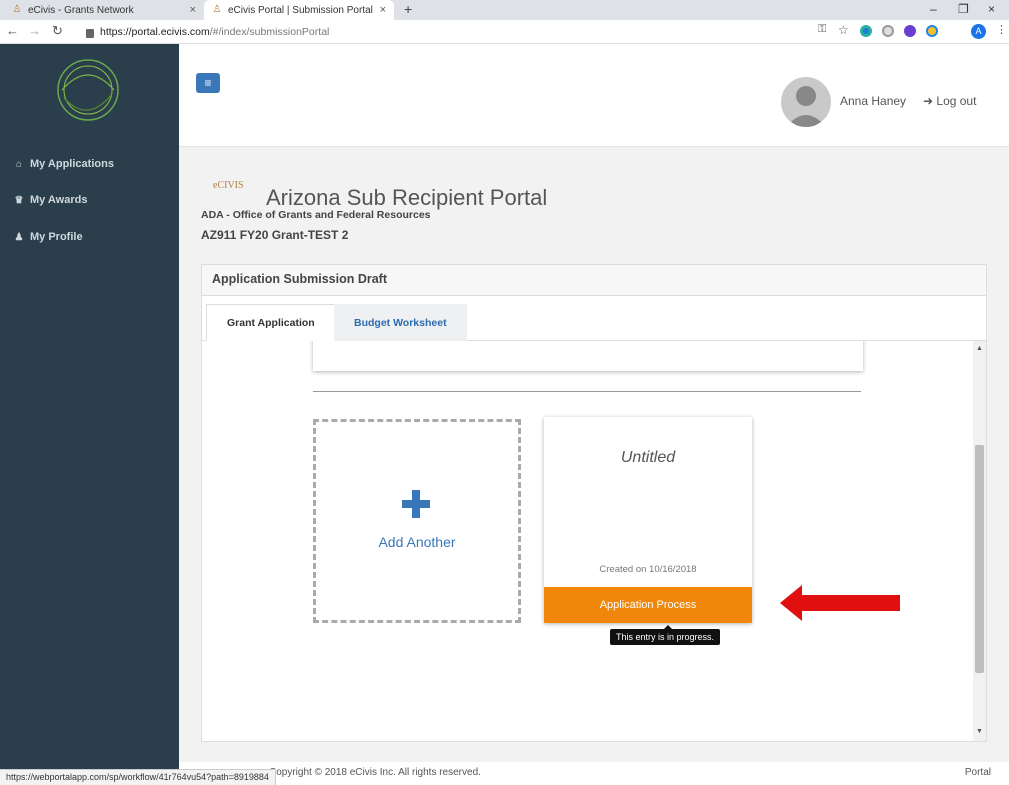 This screenshot has width=1009, height=785. Describe the element at coordinates (979, 348) in the screenshot. I see `scroll-up-icon: ▲` at that location.